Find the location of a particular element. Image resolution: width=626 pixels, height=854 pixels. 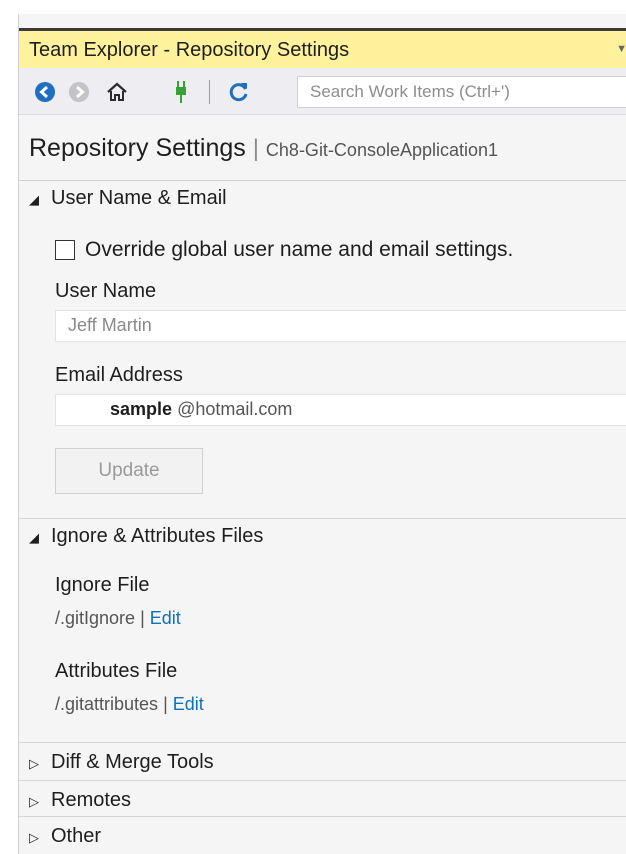

search-input is located at coordinates (462, 92).